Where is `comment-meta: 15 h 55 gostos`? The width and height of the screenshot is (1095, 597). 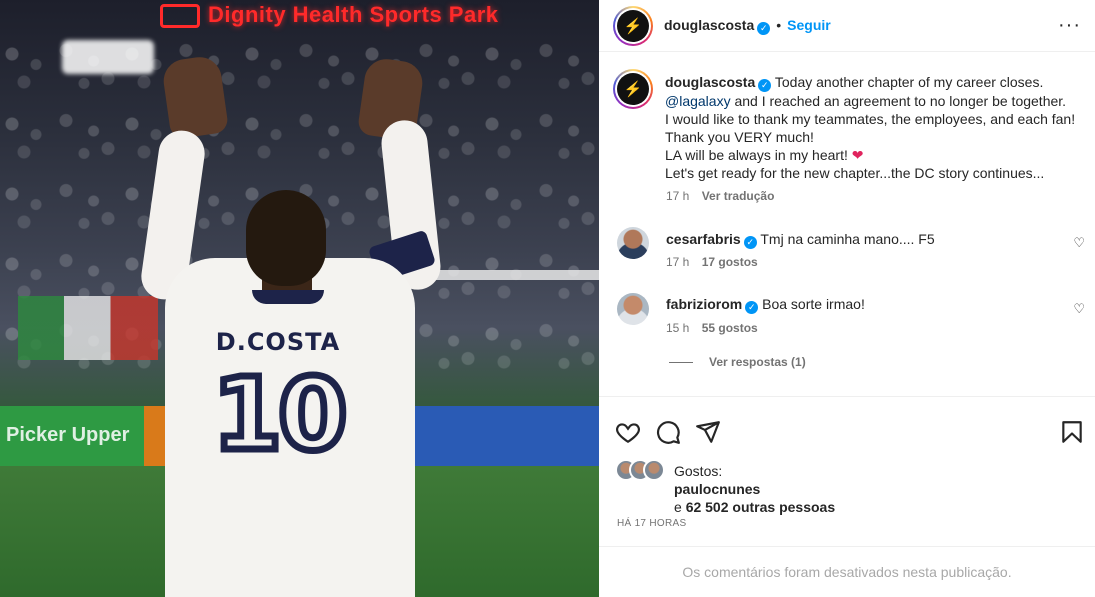 comment-meta: 15 h 55 gostos is located at coordinates (712, 328).